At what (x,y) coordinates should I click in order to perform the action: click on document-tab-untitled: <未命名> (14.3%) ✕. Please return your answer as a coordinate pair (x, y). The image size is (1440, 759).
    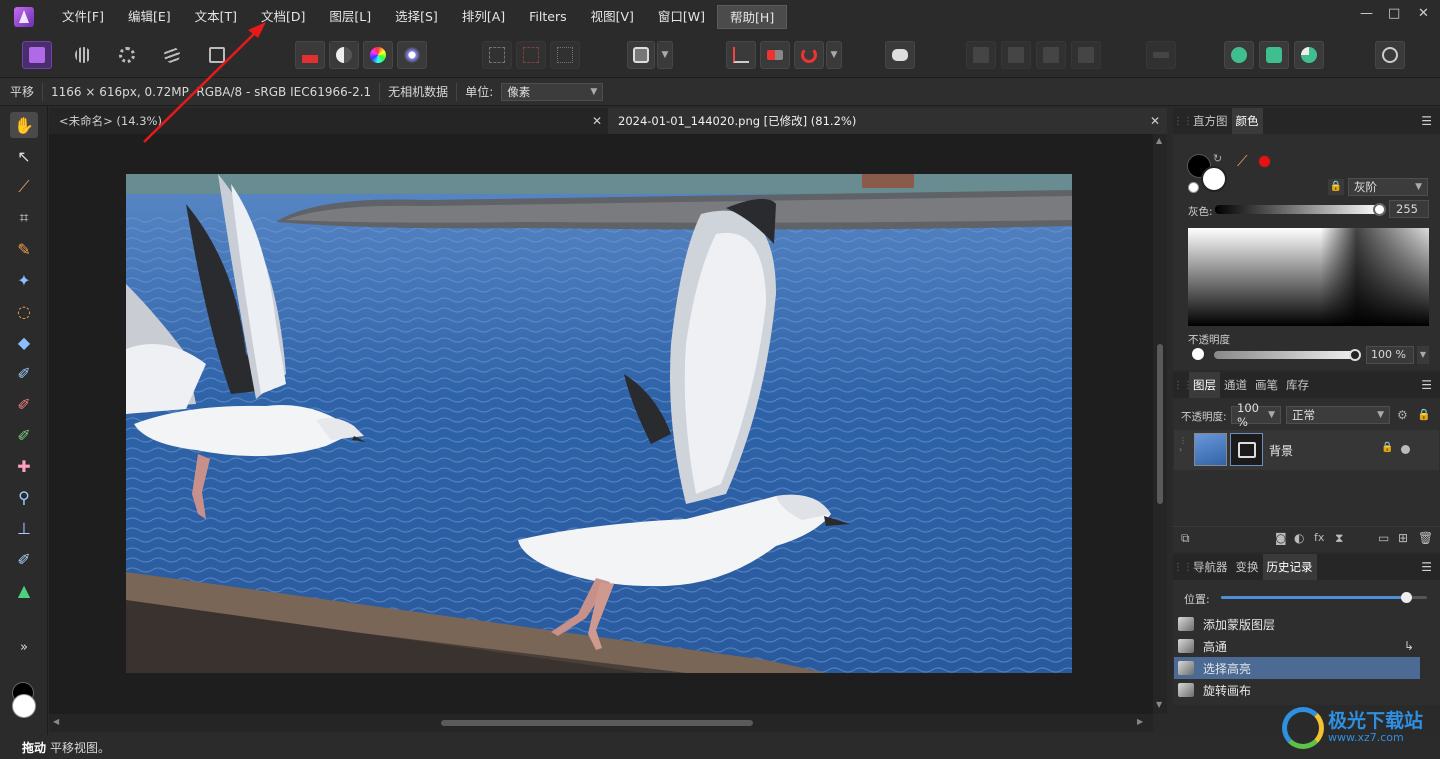
    Looking at the image, I should click on (328, 121).